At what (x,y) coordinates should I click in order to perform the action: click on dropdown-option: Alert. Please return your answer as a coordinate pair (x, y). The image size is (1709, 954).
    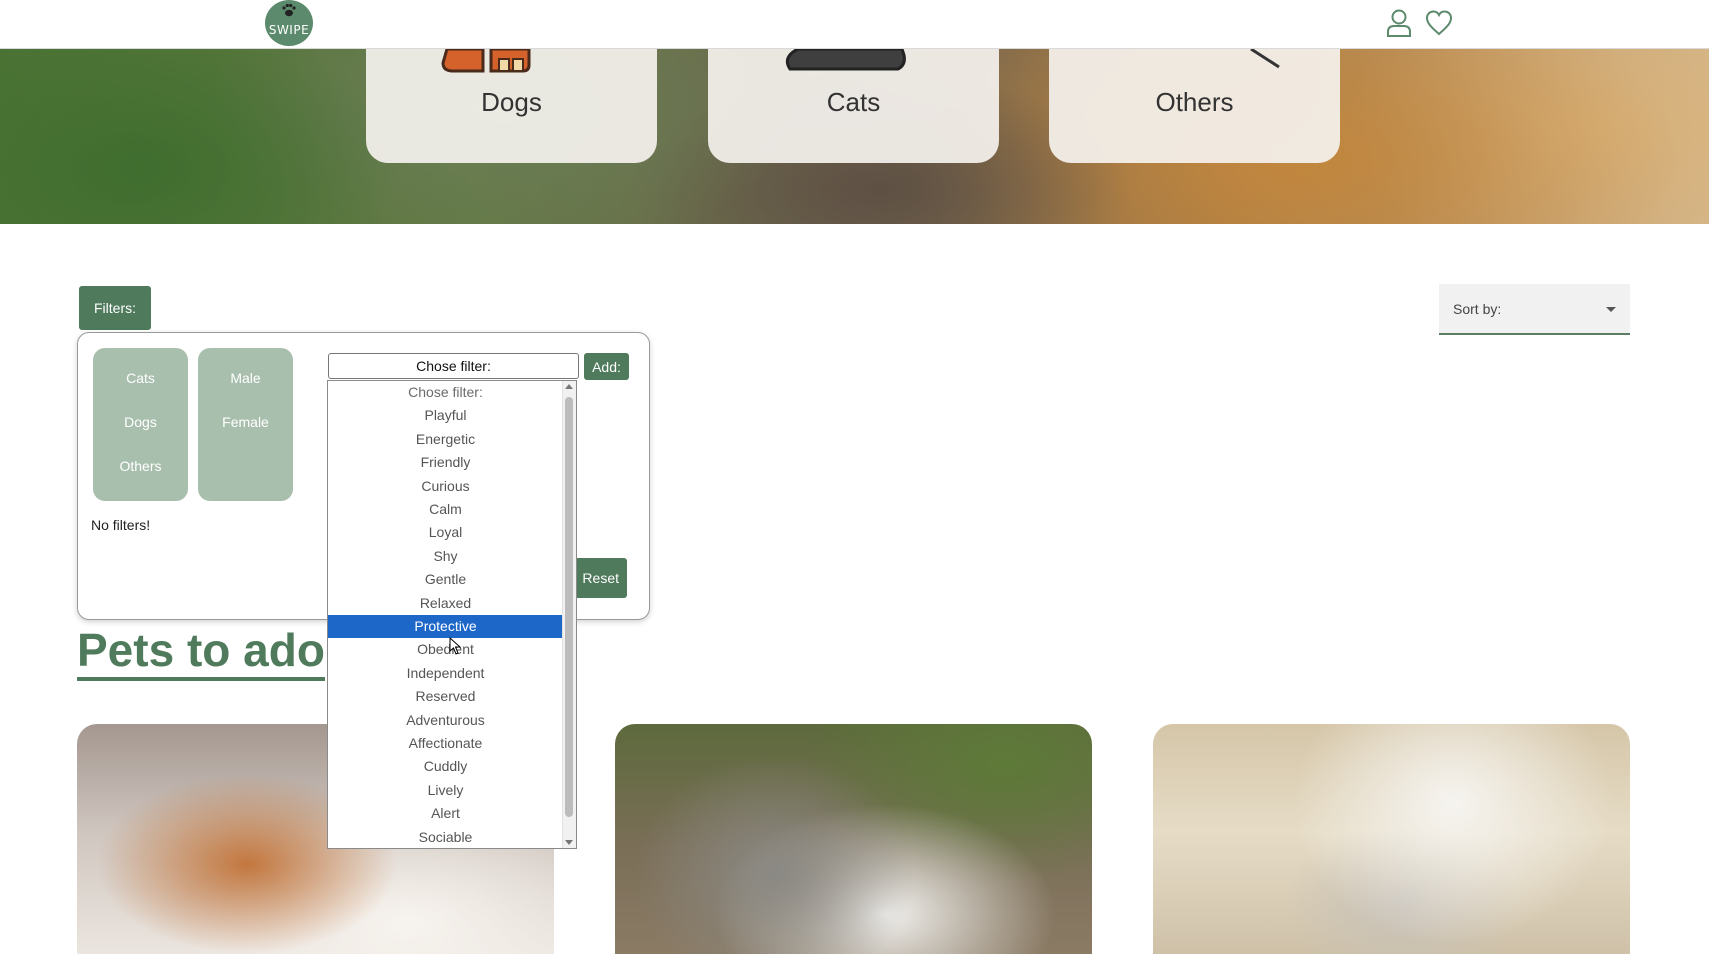
    Looking at the image, I should click on (445, 813).